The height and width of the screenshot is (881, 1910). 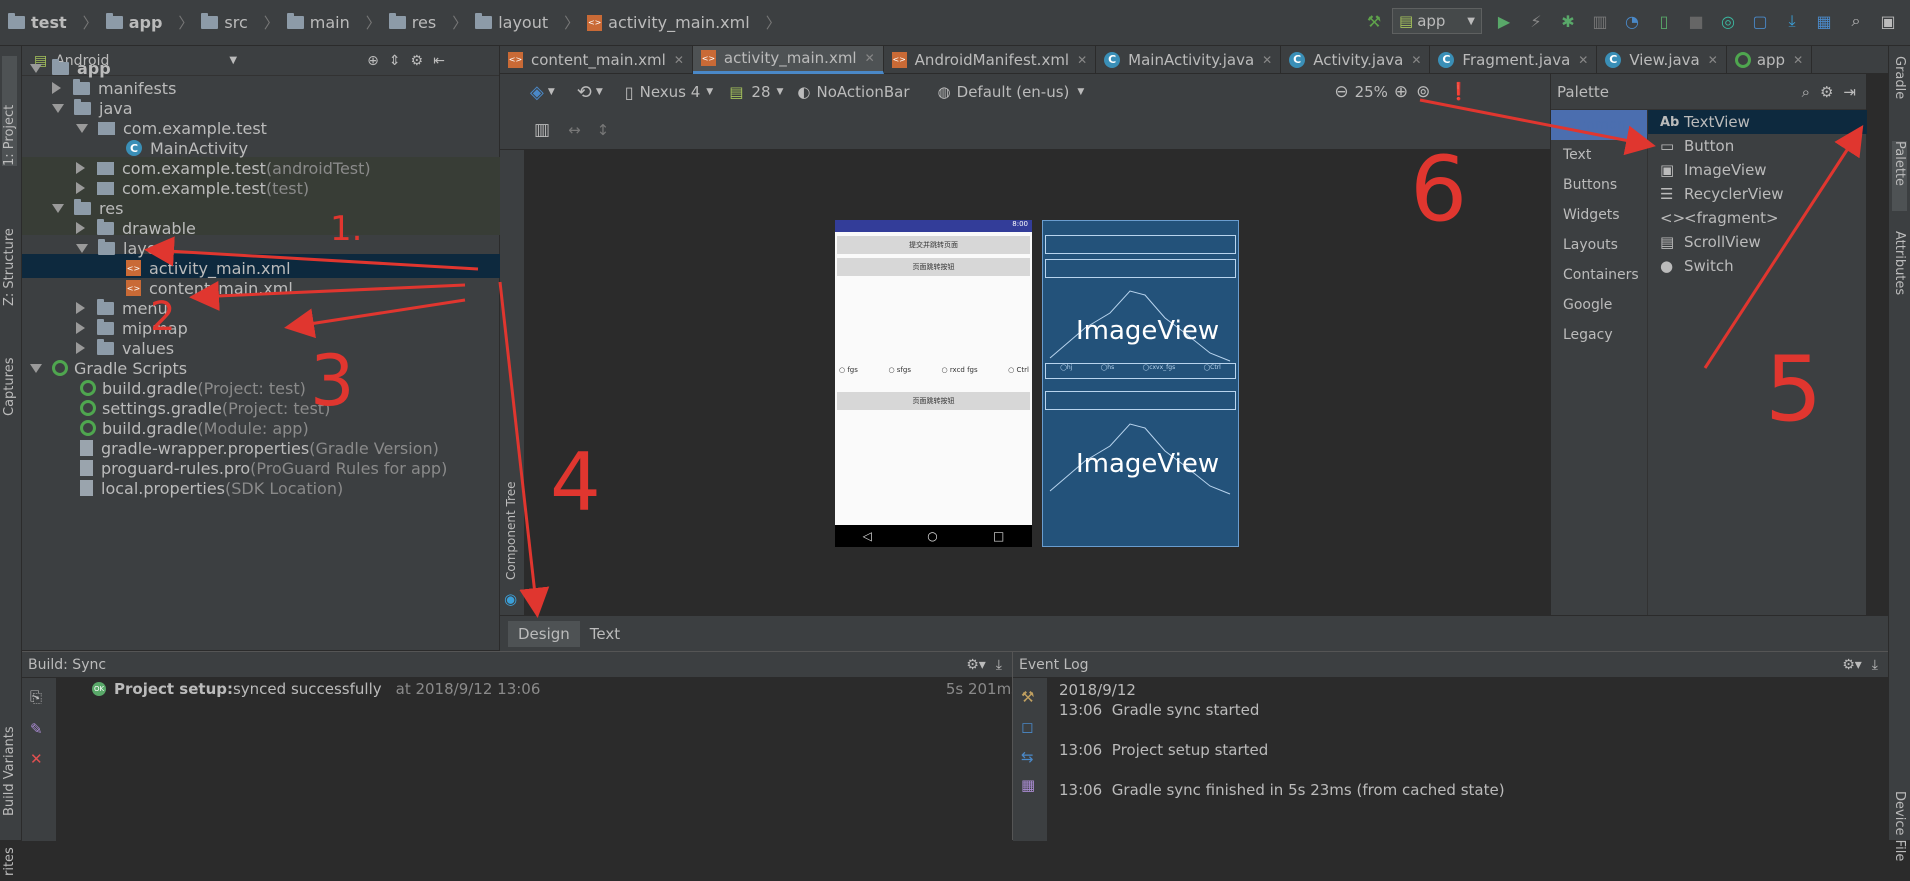 I want to click on horizontal-resize-icon: ↔, so click(x=574, y=130).